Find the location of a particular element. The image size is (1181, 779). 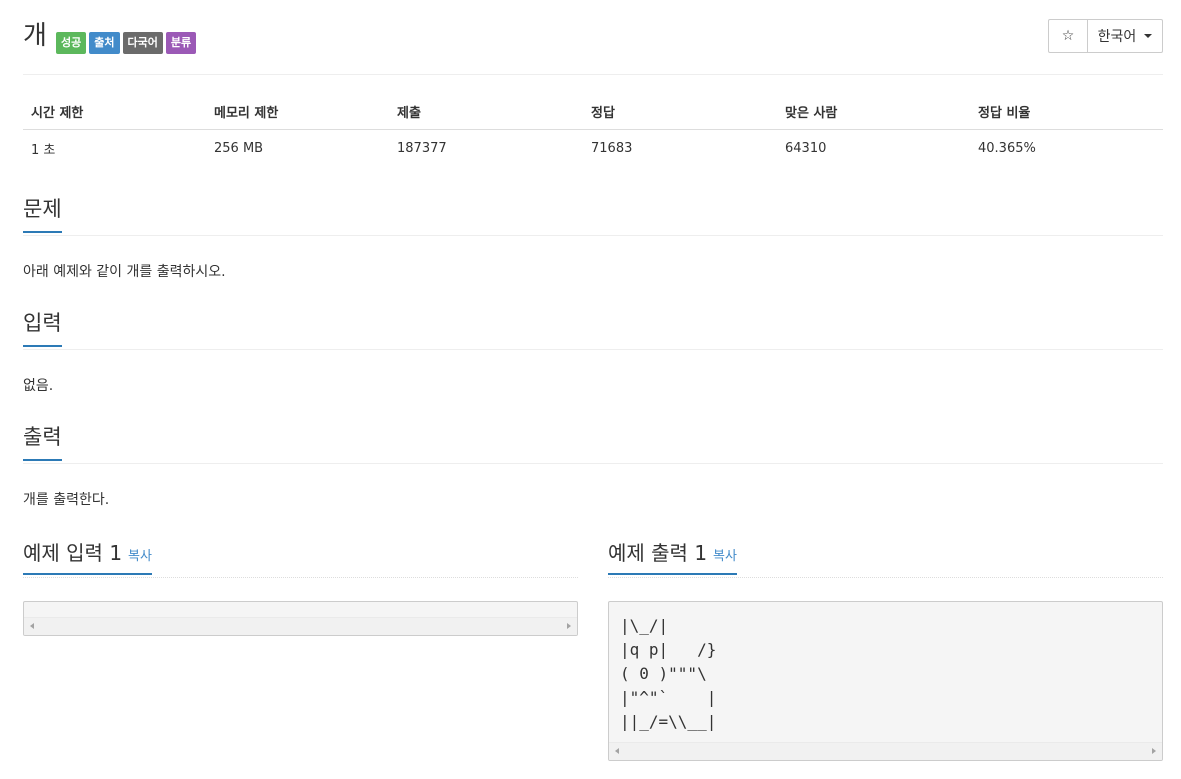

star-icon: ☆ is located at coordinates (1068, 36).